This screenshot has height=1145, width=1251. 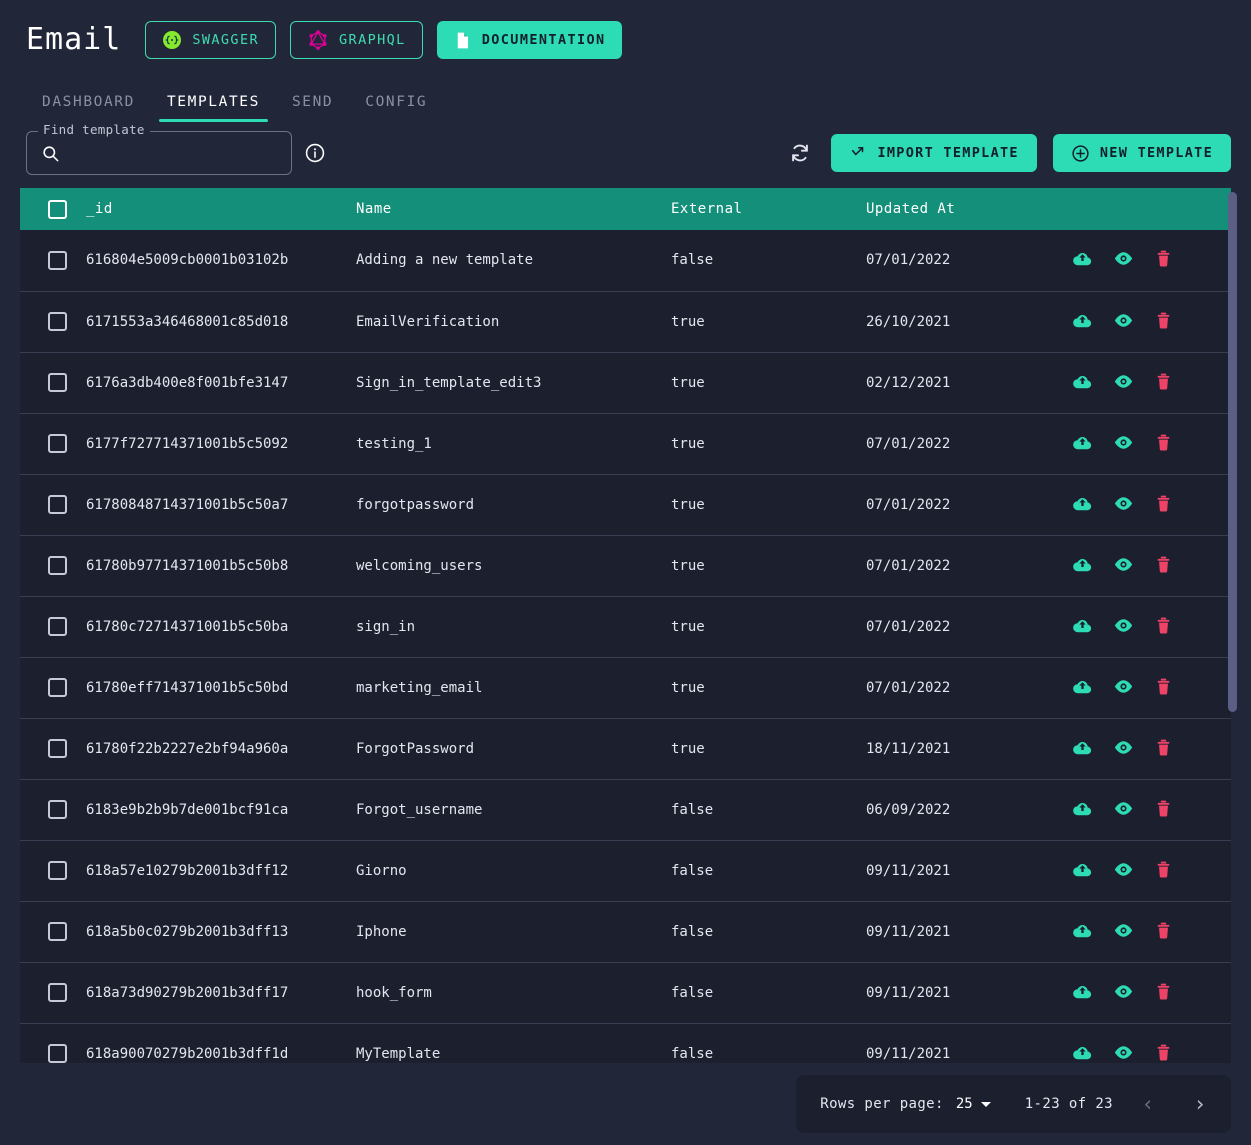 What do you see at coordinates (800, 153) in the screenshot?
I see `refresh-button` at bounding box center [800, 153].